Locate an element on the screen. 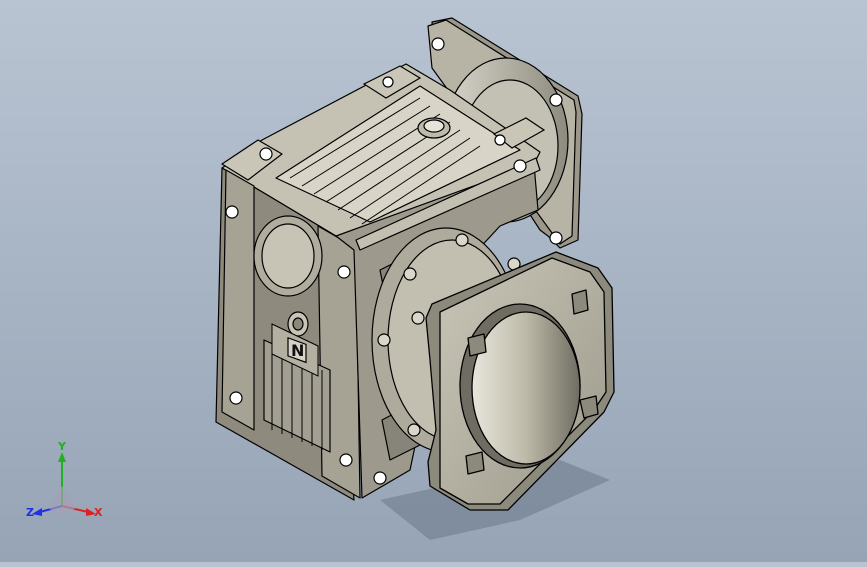 The image size is (867, 567). coordinate-triad: Y X Z is located at coordinates (66, 483).